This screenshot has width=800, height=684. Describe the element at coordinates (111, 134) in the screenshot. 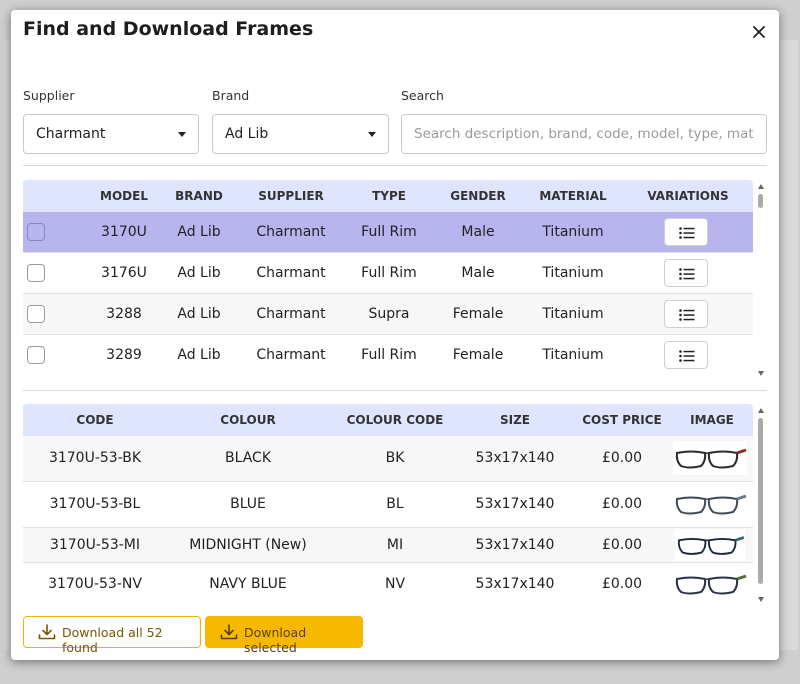

I see `supplier-select: Charmant` at that location.